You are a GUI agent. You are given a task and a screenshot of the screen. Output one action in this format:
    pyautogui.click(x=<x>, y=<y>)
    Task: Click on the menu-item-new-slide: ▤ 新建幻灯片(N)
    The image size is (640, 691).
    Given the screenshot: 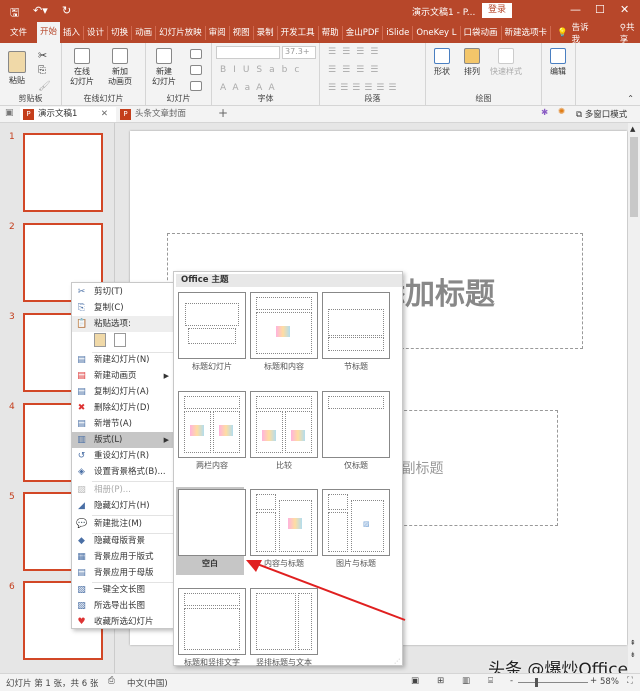 What is the action you would take?
    pyautogui.click(x=122, y=360)
    